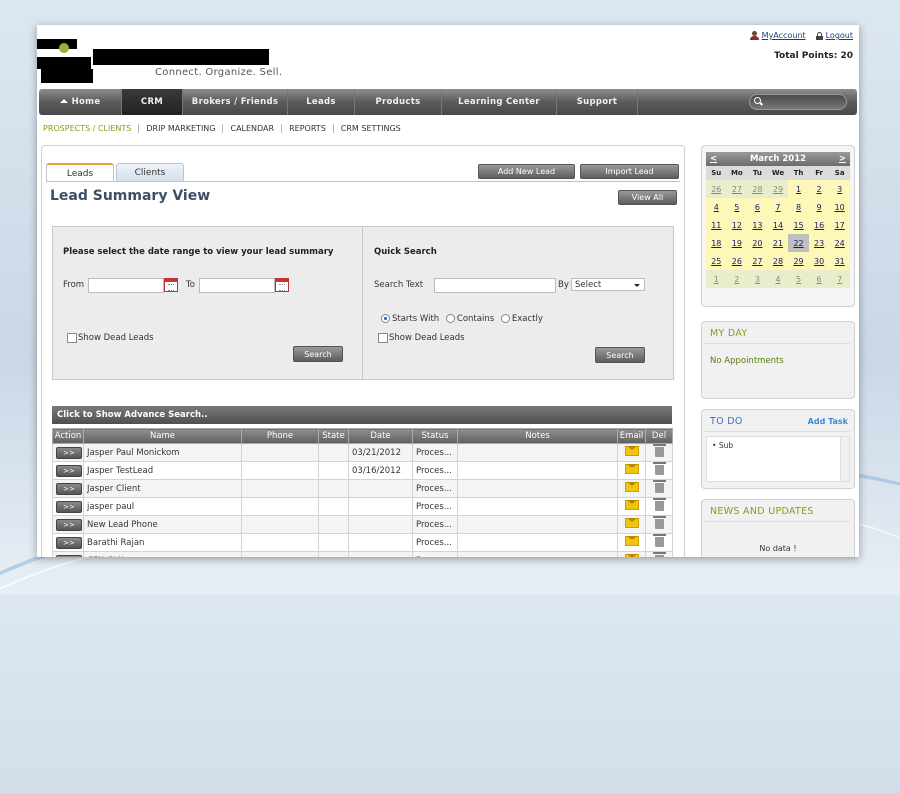 This screenshot has height=793, width=900. I want to click on nav-home: Home, so click(80, 102).